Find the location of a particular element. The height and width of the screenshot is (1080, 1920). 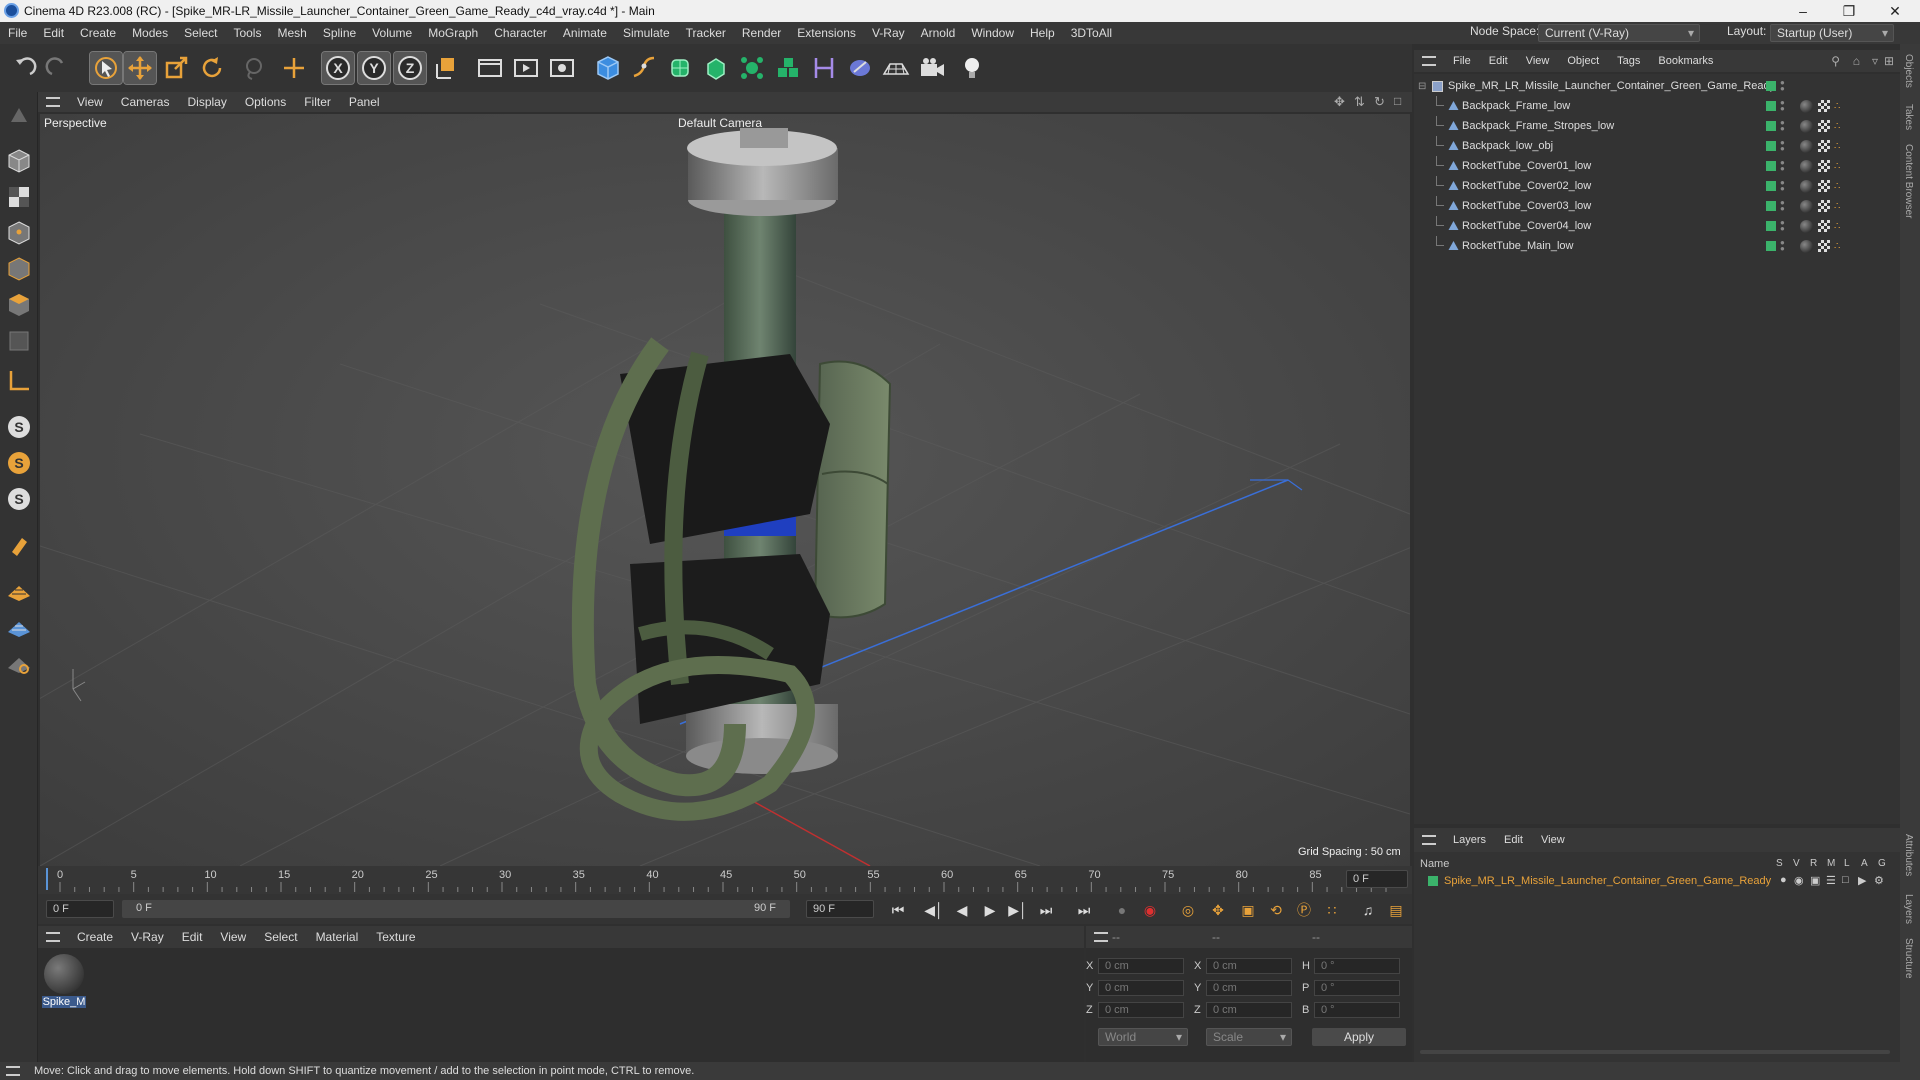

texture-mode-icon is located at coordinates (19, 197).